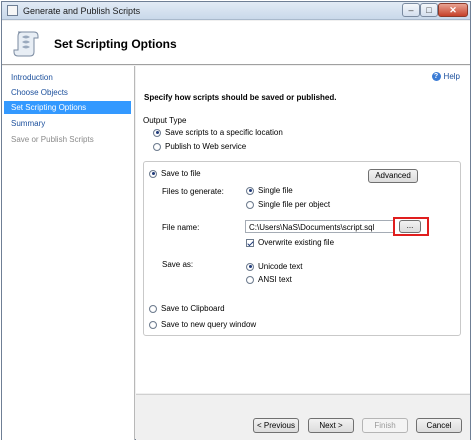 This screenshot has width=474, height=442. I want to click on radio-label: Save to Clipboard, so click(193, 308).